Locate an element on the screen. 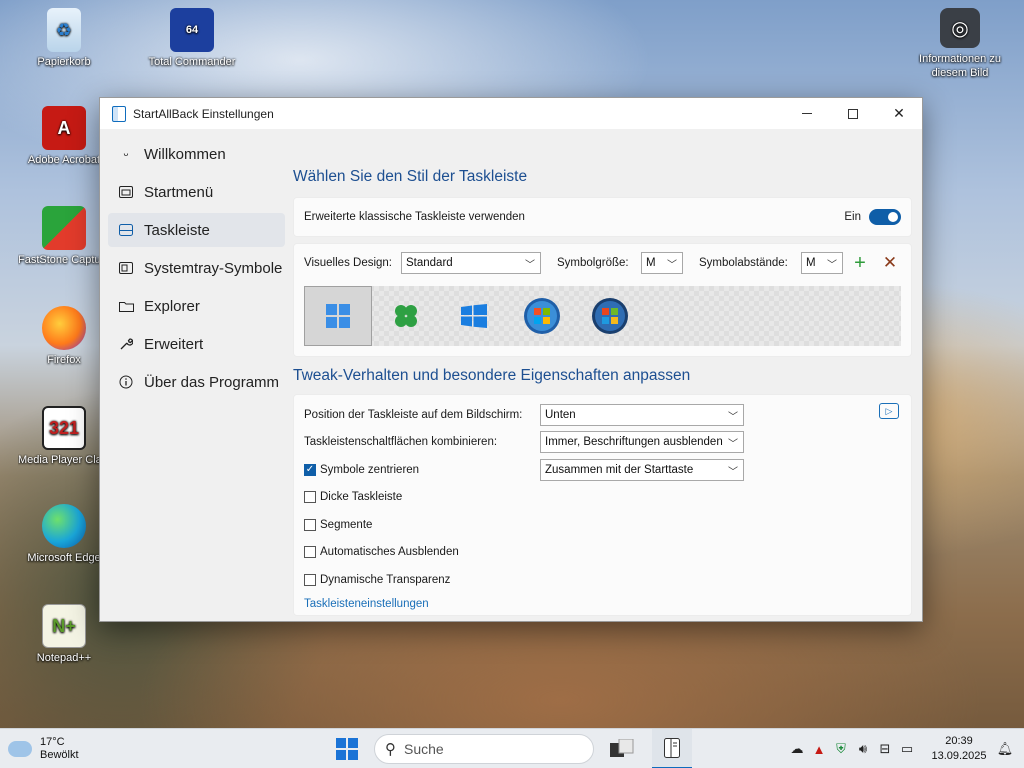 The width and height of the screenshot is (1024, 768). weather-description: Bewölkt is located at coordinates (59, 754).